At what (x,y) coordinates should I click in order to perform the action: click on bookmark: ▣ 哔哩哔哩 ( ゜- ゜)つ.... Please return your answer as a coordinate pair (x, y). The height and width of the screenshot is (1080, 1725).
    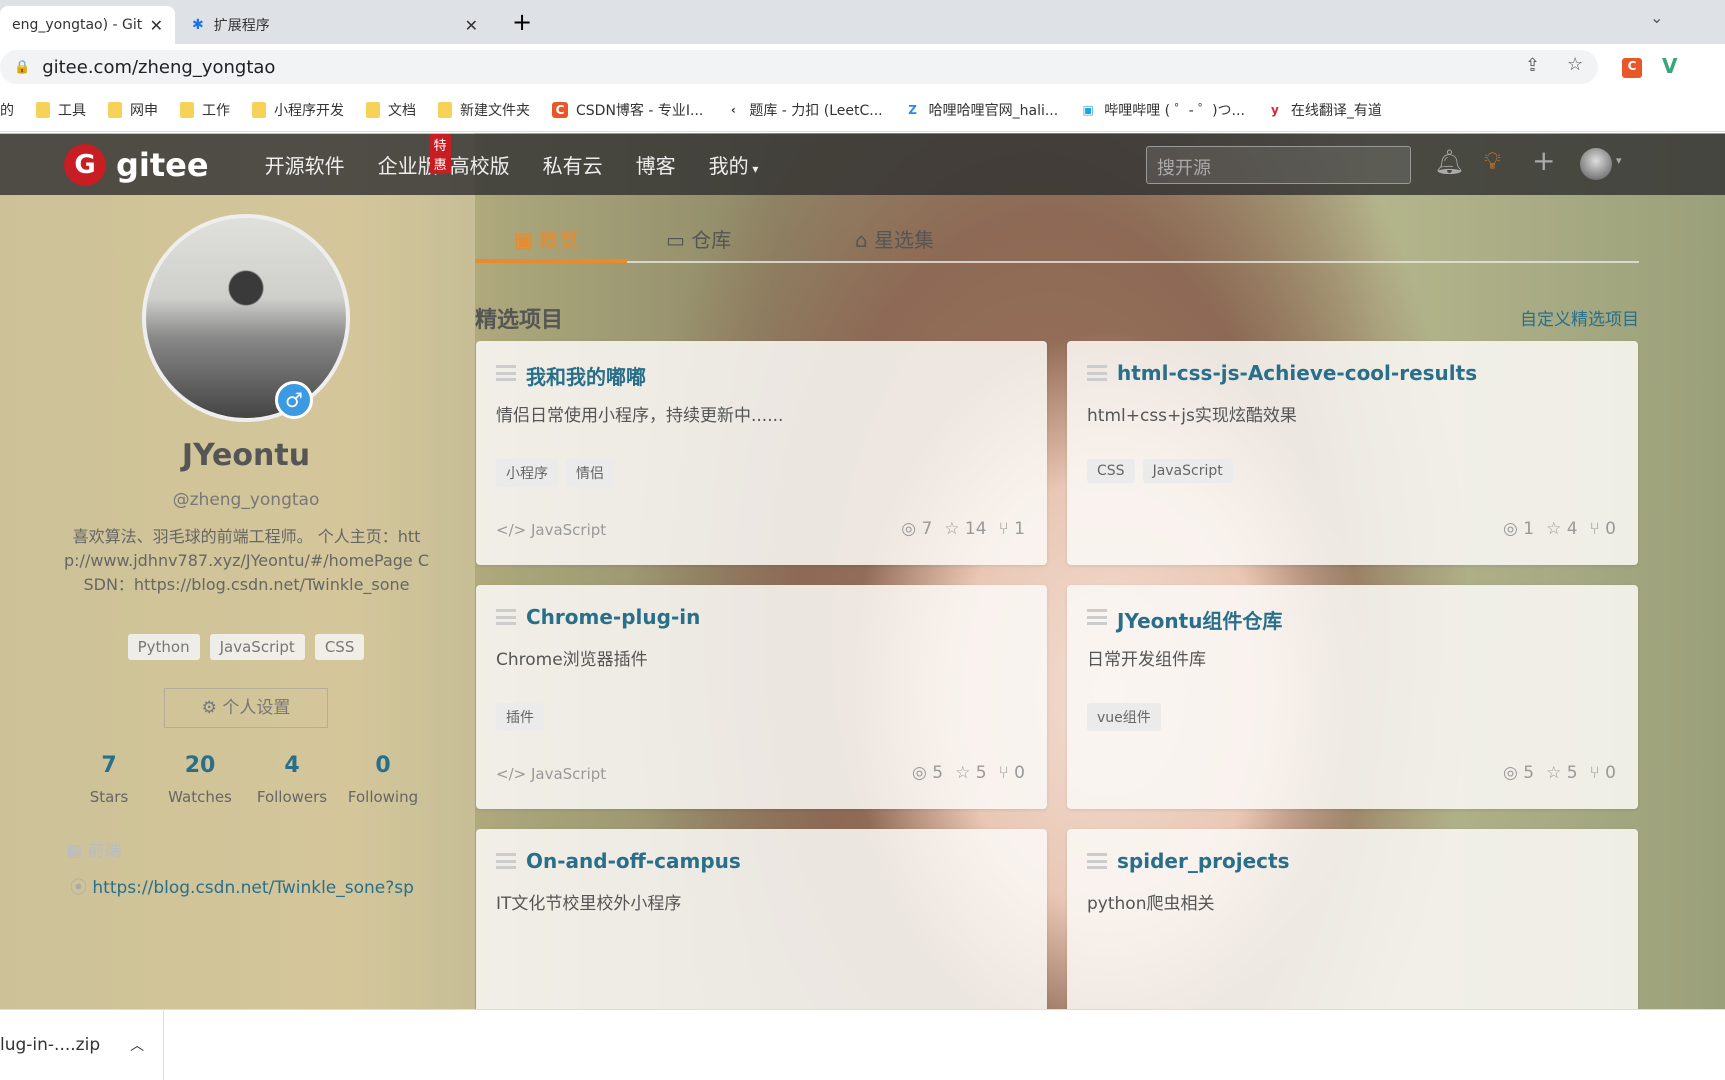
    Looking at the image, I should click on (1162, 110).